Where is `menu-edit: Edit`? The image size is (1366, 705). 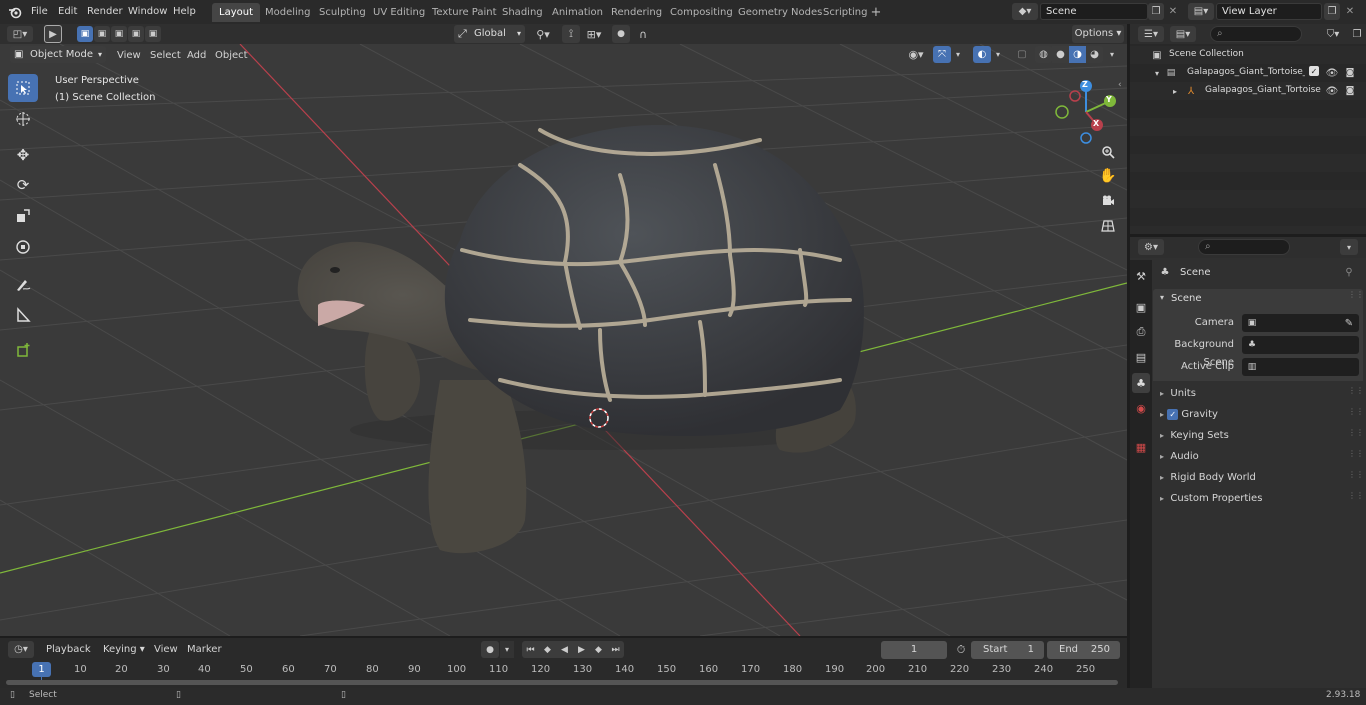 menu-edit: Edit is located at coordinates (67, 12).